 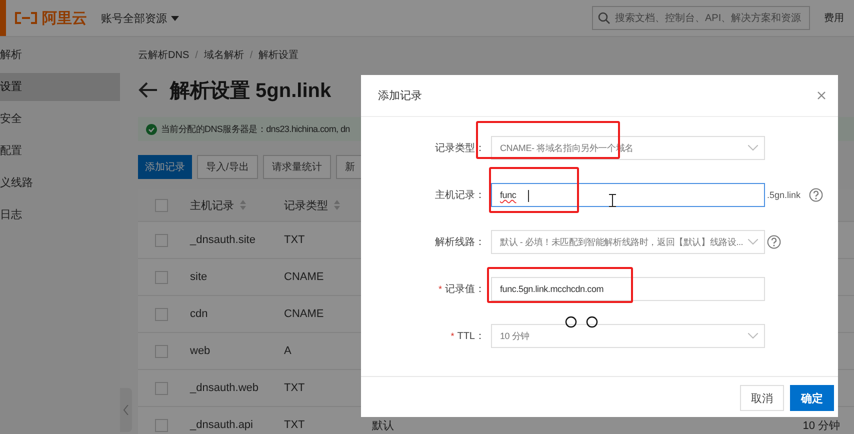 I want to click on dialog-button: 确定, so click(x=812, y=398).